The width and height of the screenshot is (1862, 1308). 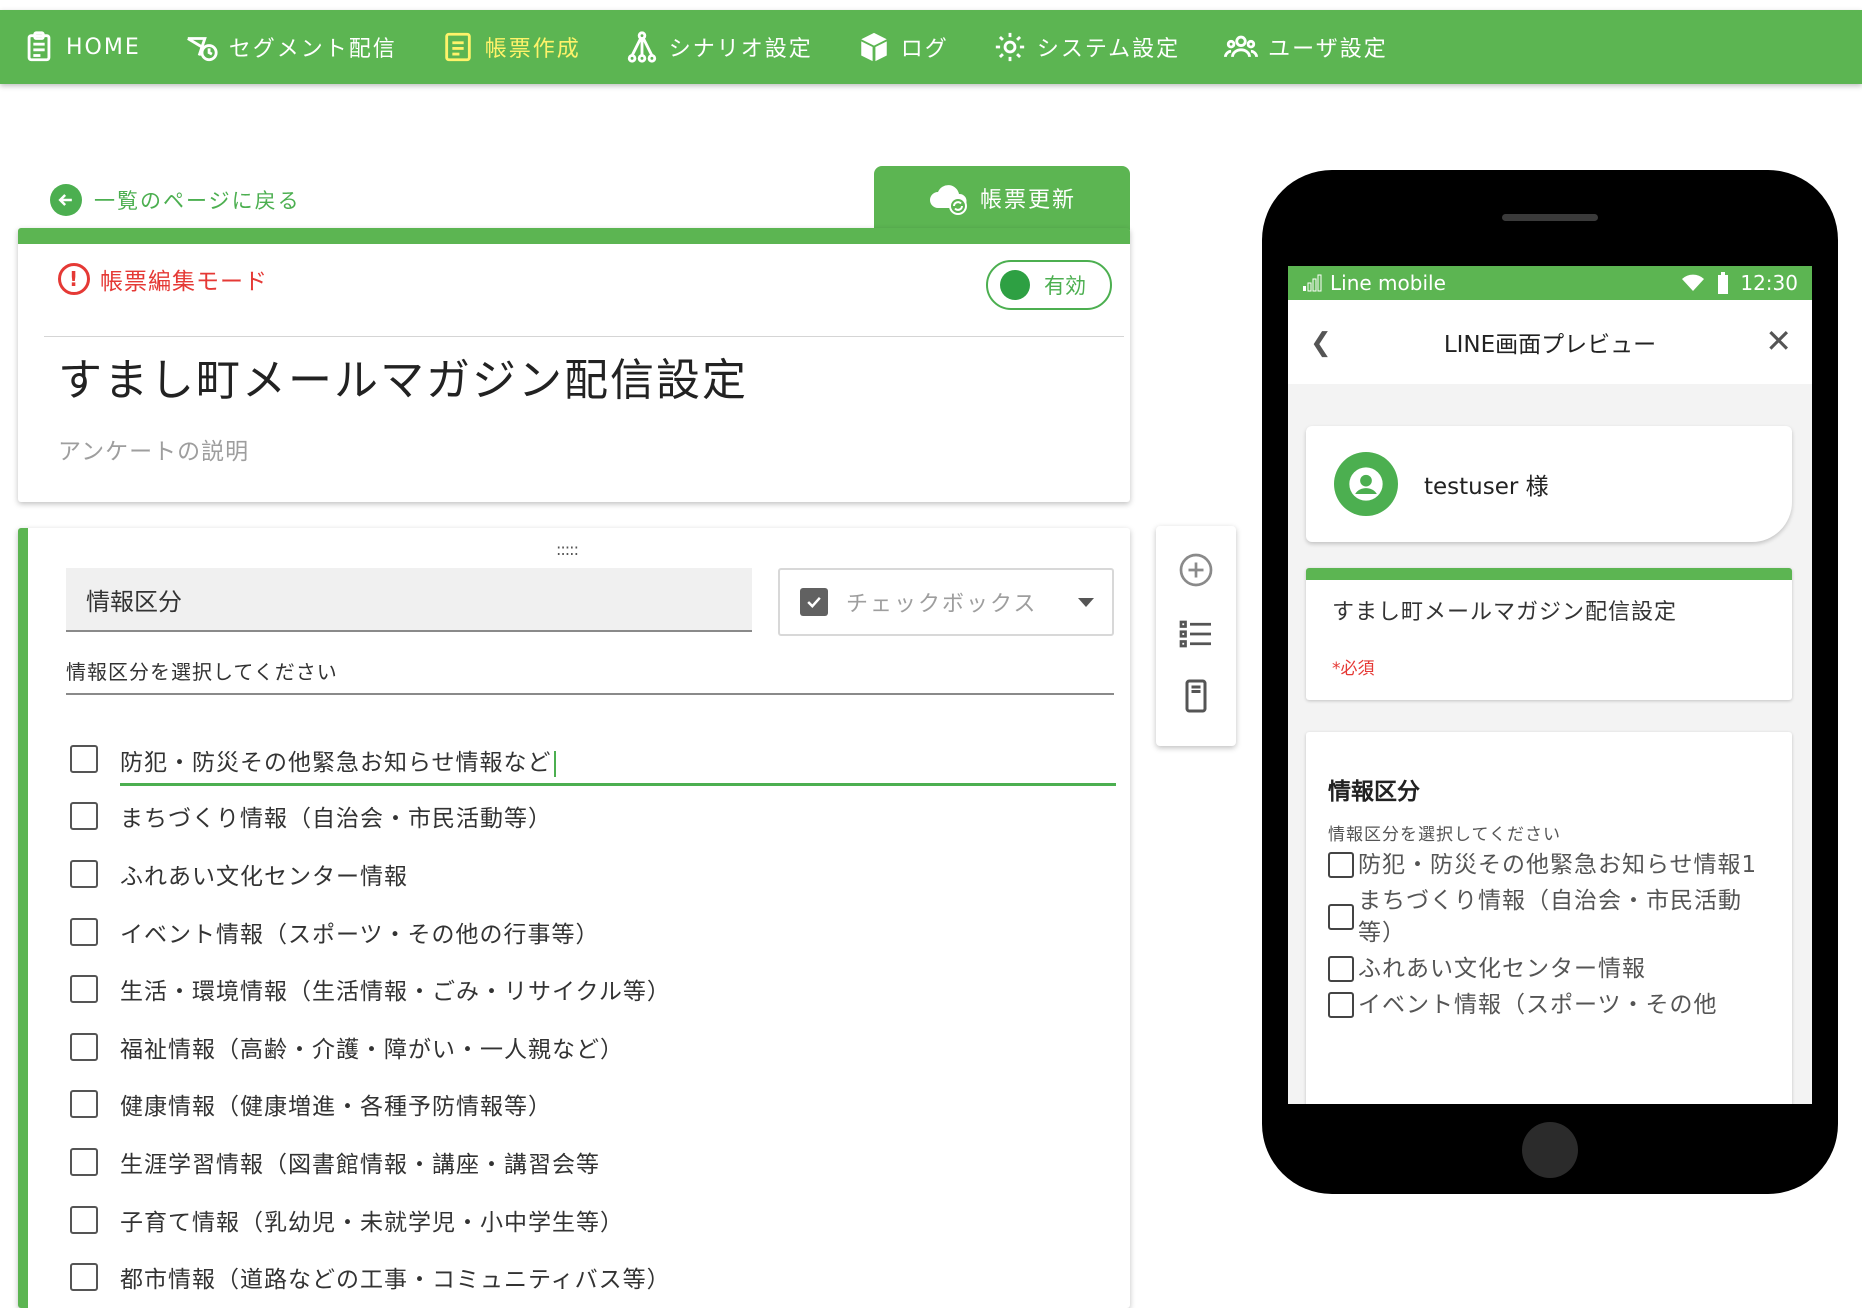 I want to click on form-header-card: ! 帳票編集モード 有効 すまし町メールマガジン配信設定 アンケートの説明, so click(x=574, y=365).